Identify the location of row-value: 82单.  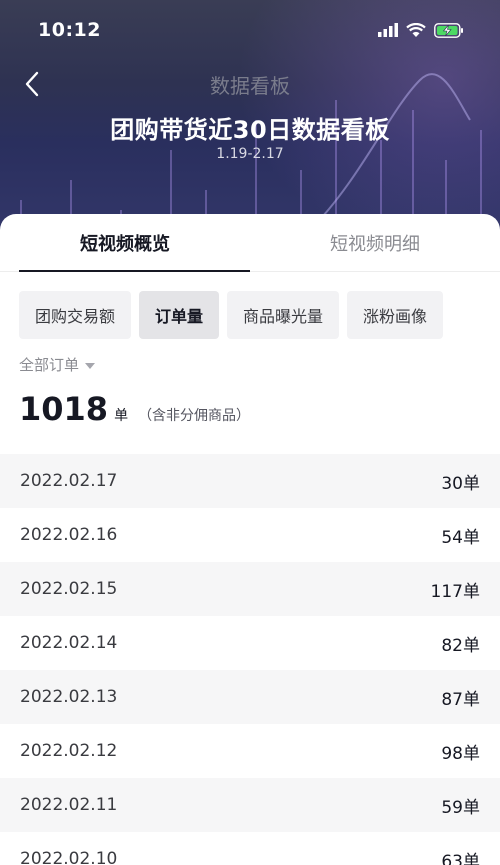
(460, 645).